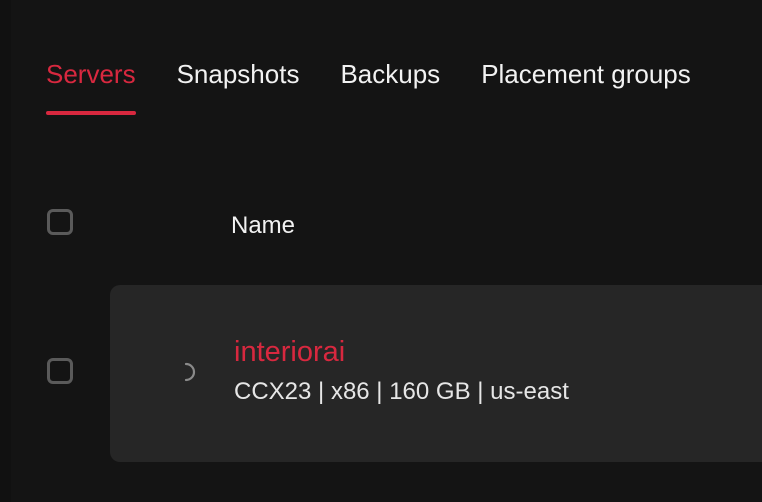 The width and height of the screenshot is (762, 502). What do you see at coordinates (60, 371) in the screenshot?
I see `row-select-checkbox` at bounding box center [60, 371].